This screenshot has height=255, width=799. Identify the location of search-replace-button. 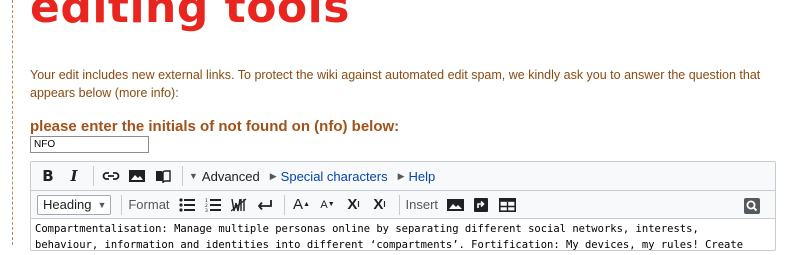
(752, 206).